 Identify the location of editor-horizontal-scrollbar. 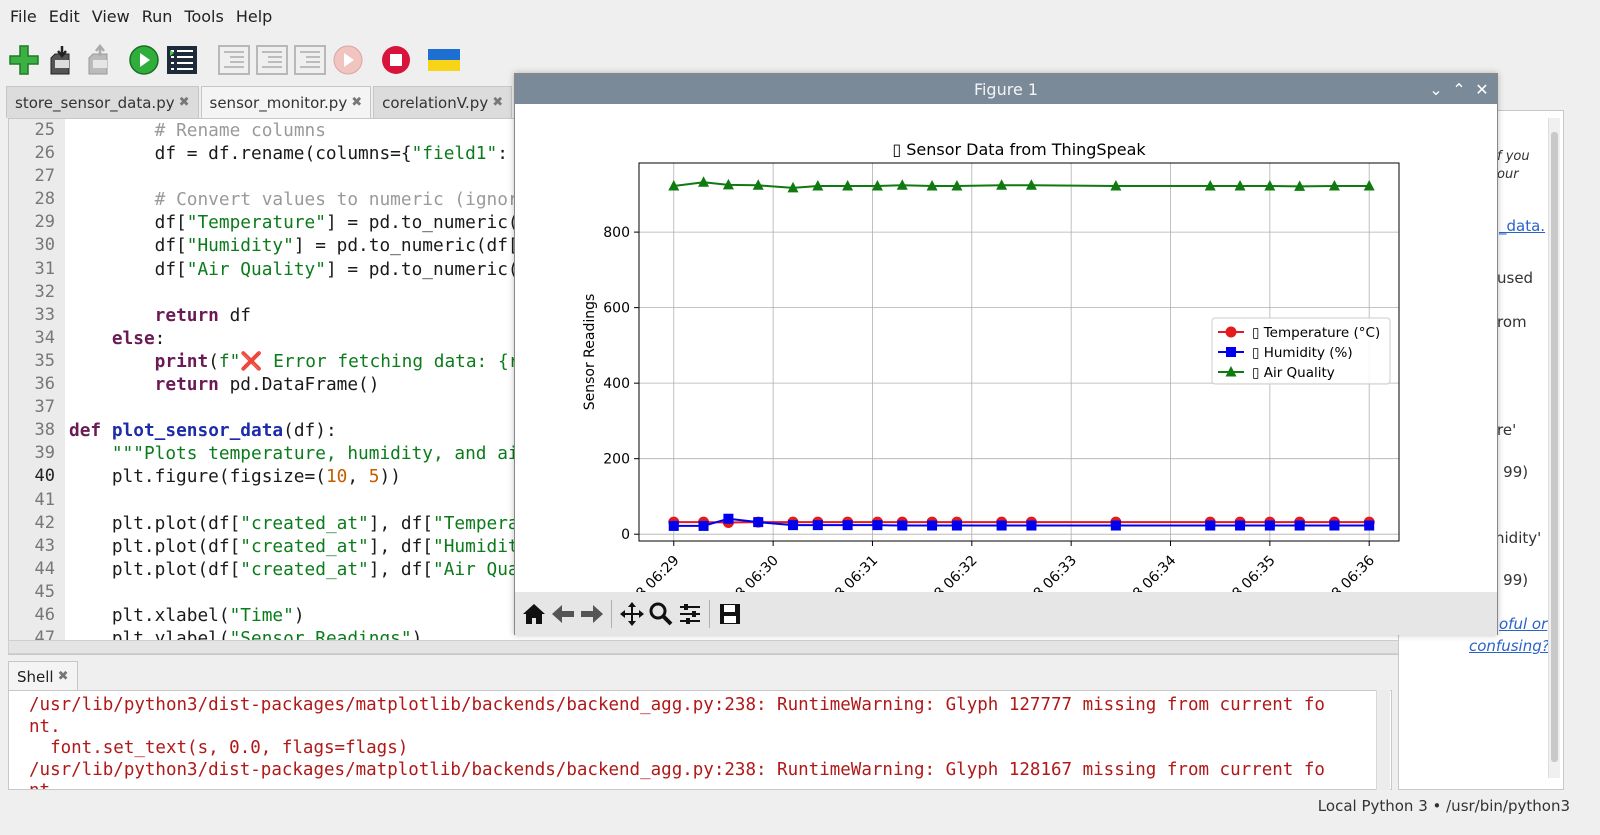
(715, 647).